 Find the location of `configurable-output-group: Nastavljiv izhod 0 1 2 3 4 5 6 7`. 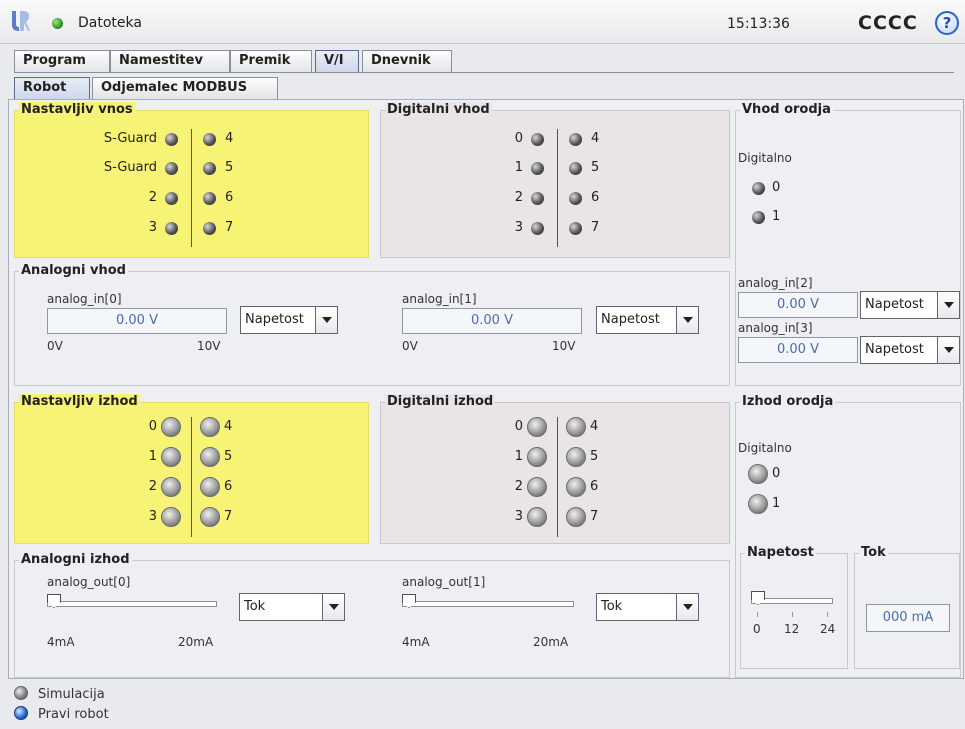

configurable-output-group: Nastavljiv izhod 0 1 2 3 4 5 6 7 is located at coordinates (191, 469).